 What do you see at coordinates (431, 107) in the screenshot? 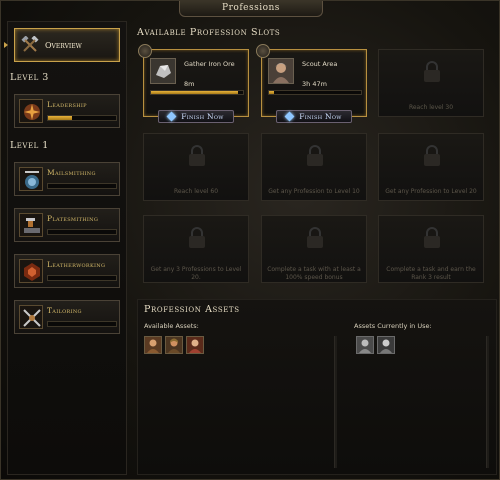
I see `slot-requirement: Reach level 30` at bounding box center [431, 107].